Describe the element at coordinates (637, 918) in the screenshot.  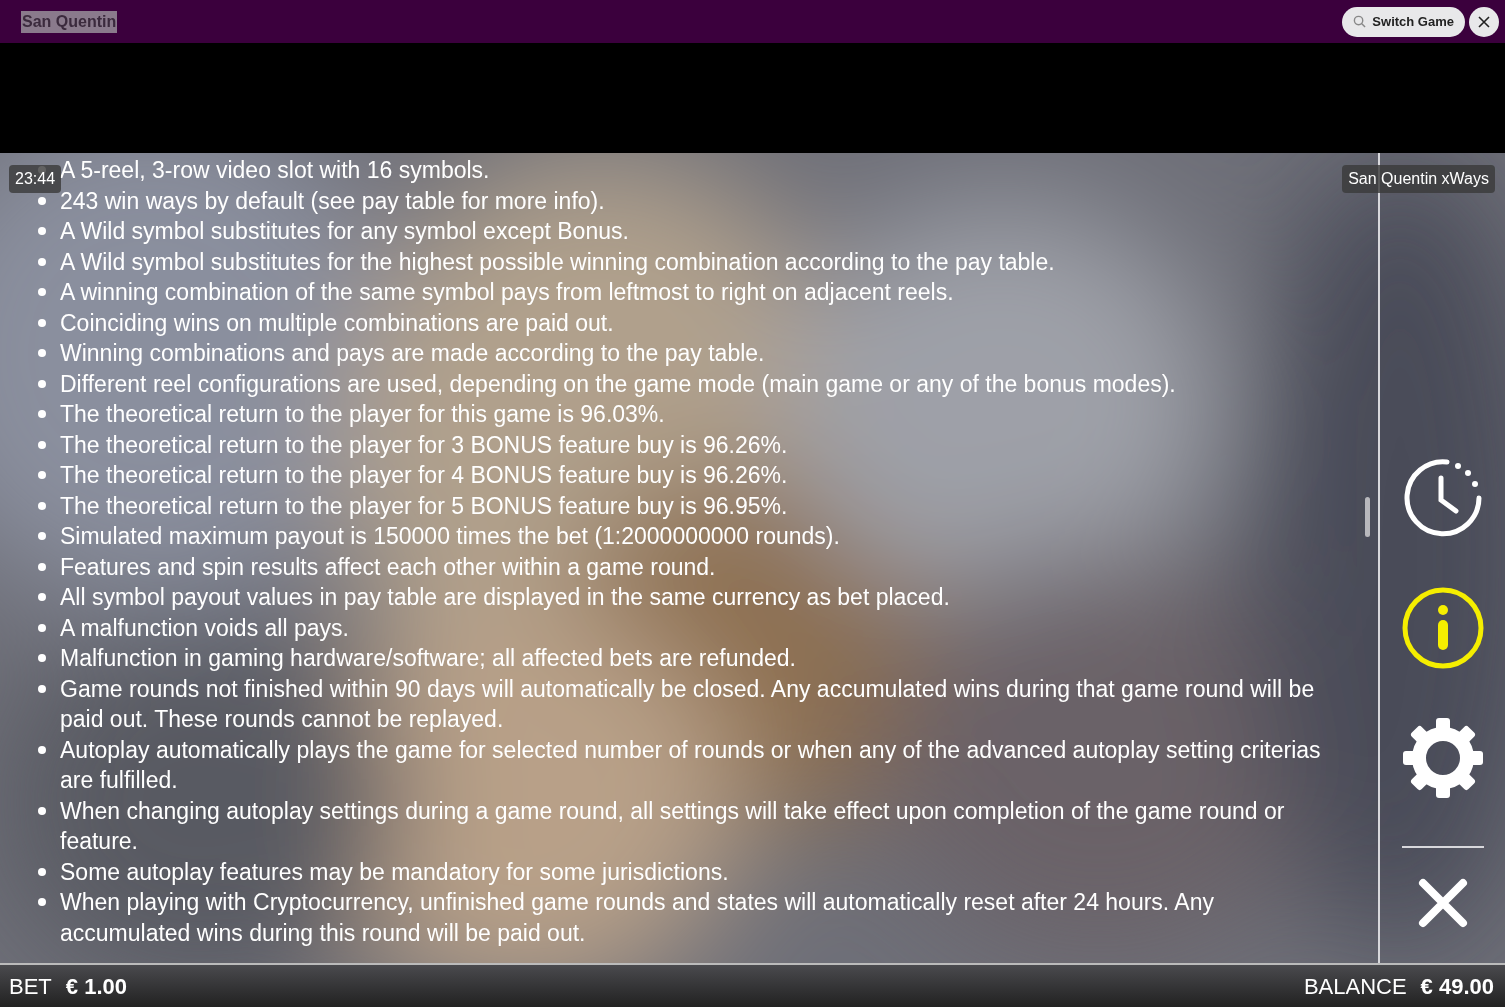
I see `rule-text: When playing with Cryptocurrency, unfinished game rounds and states will automatically reset after 24 hours. Any accumulated wins during this round will be paid out.` at that location.